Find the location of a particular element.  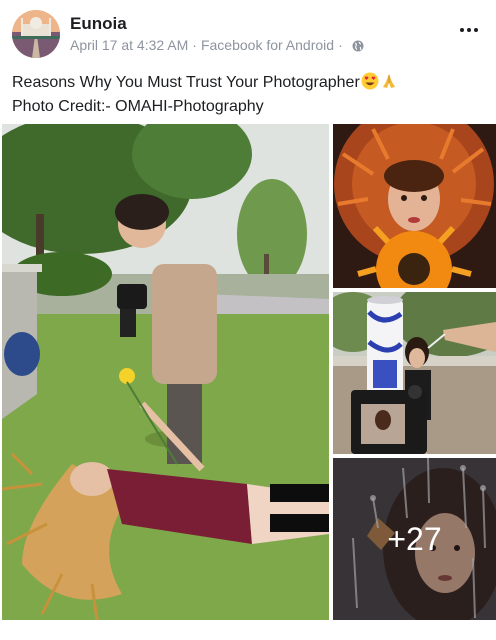

photo-thumbnail: +27 is located at coordinates (414, 539).